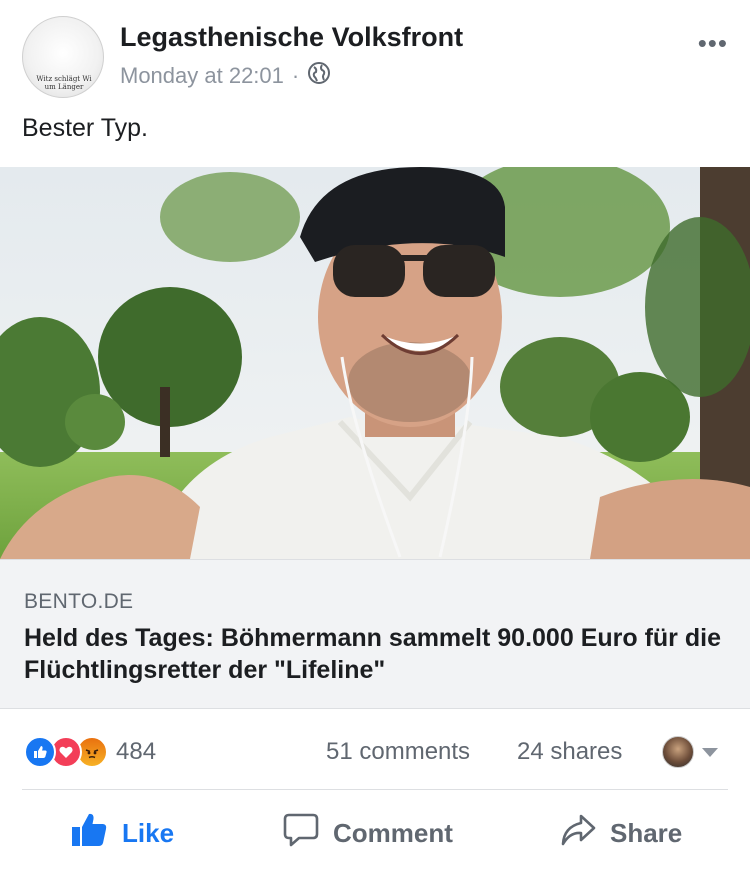 The width and height of the screenshot is (750, 870). Describe the element at coordinates (64, 87) in the screenshot. I see `avatar-logo-text: um Länger` at that location.